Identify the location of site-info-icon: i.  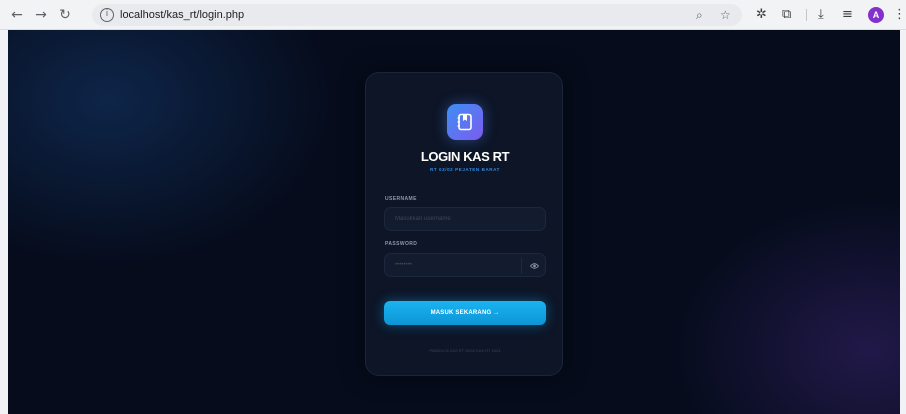
(107, 15).